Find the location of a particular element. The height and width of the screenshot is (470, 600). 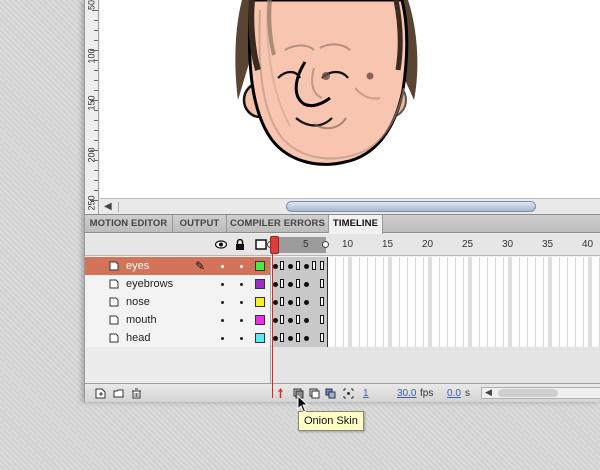

layer-row-head: head is located at coordinates (342, 338).